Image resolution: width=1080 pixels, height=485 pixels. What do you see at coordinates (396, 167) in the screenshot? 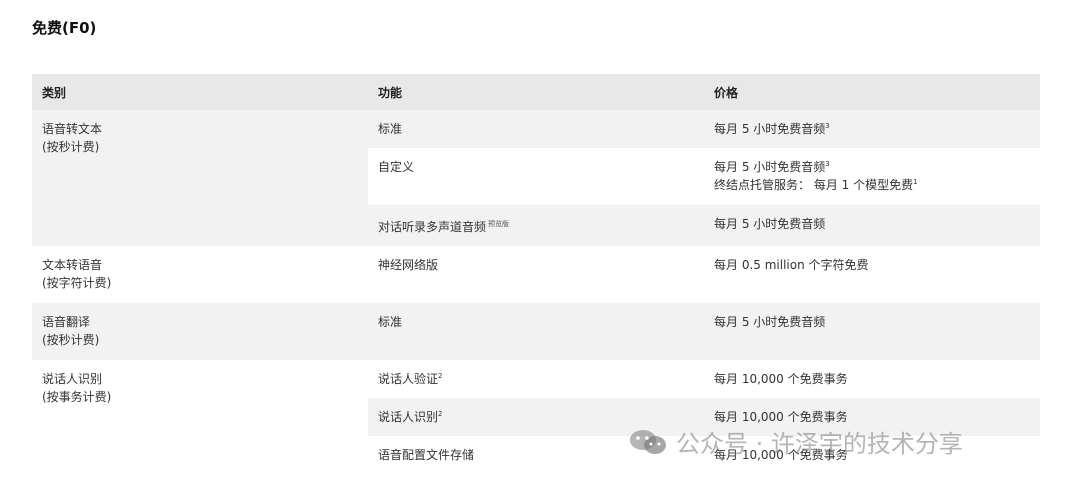
I see `feature-name: 自定义` at bounding box center [396, 167].